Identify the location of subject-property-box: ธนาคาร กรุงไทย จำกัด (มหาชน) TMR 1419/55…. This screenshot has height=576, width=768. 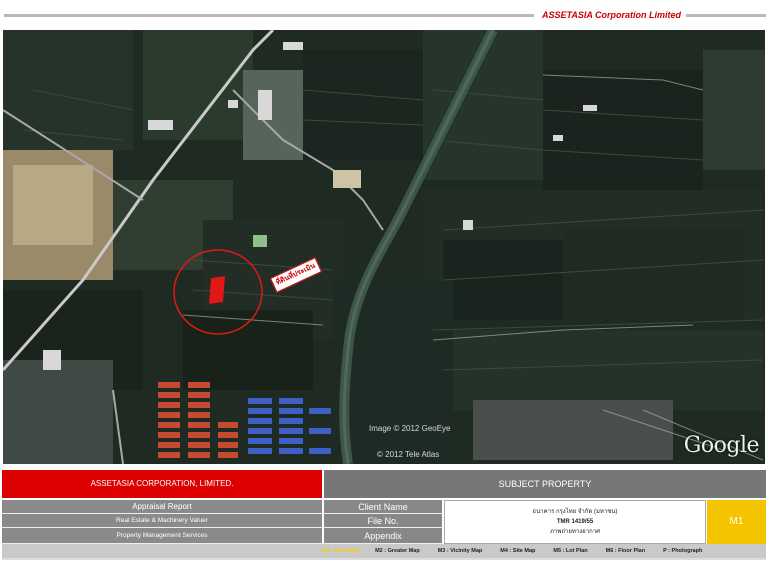
(575, 522).